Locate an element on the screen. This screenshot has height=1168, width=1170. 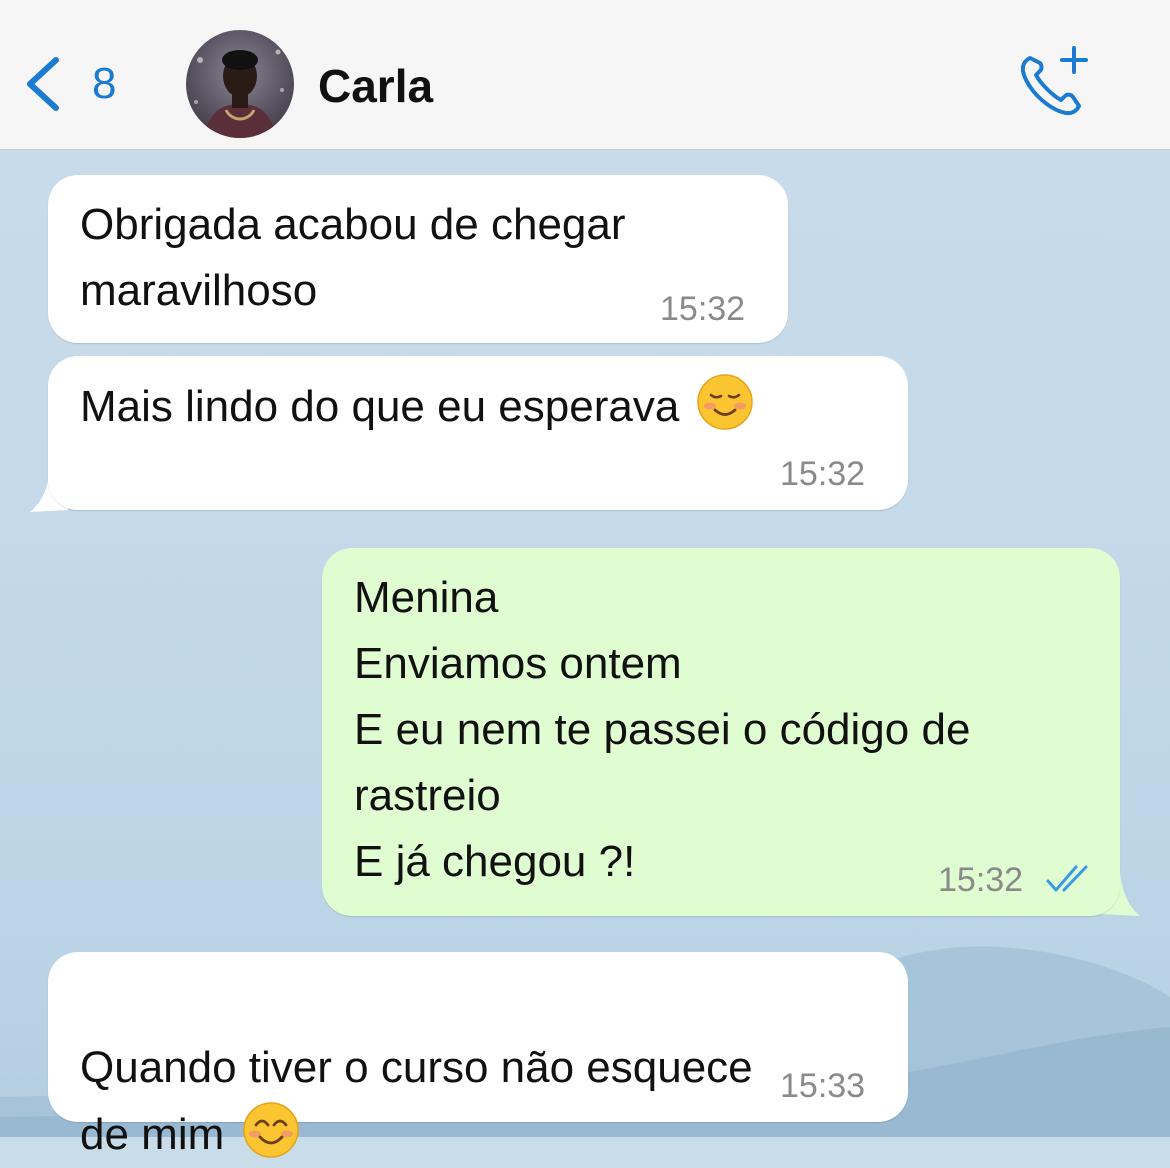
message-text: Obrigada acabou de chegar maravilhoso is located at coordinates (353, 257).